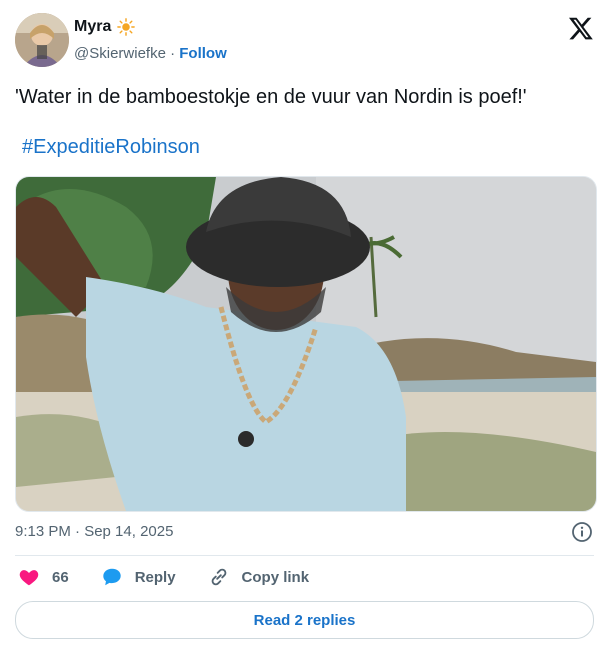  What do you see at coordinates (29, 578) in the screenshot?
I see `heart-icon` at bounding box center [29, 578].